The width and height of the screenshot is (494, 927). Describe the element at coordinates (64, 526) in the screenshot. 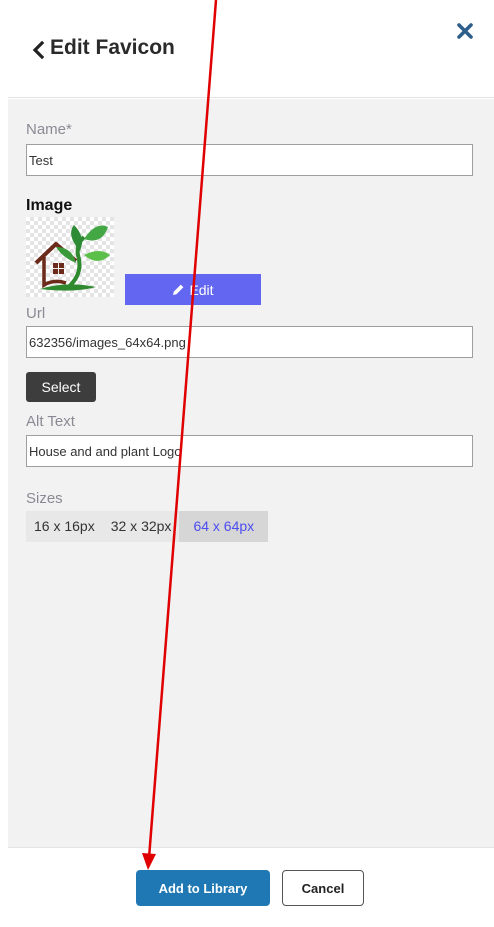

I see `size-tab-16: 16 x 16px` at that location.